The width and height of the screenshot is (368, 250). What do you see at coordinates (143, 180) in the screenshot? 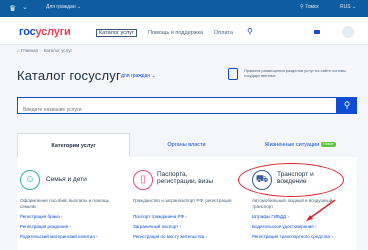
I see `passport-icon: ▯` at bounding box center [143, 180].